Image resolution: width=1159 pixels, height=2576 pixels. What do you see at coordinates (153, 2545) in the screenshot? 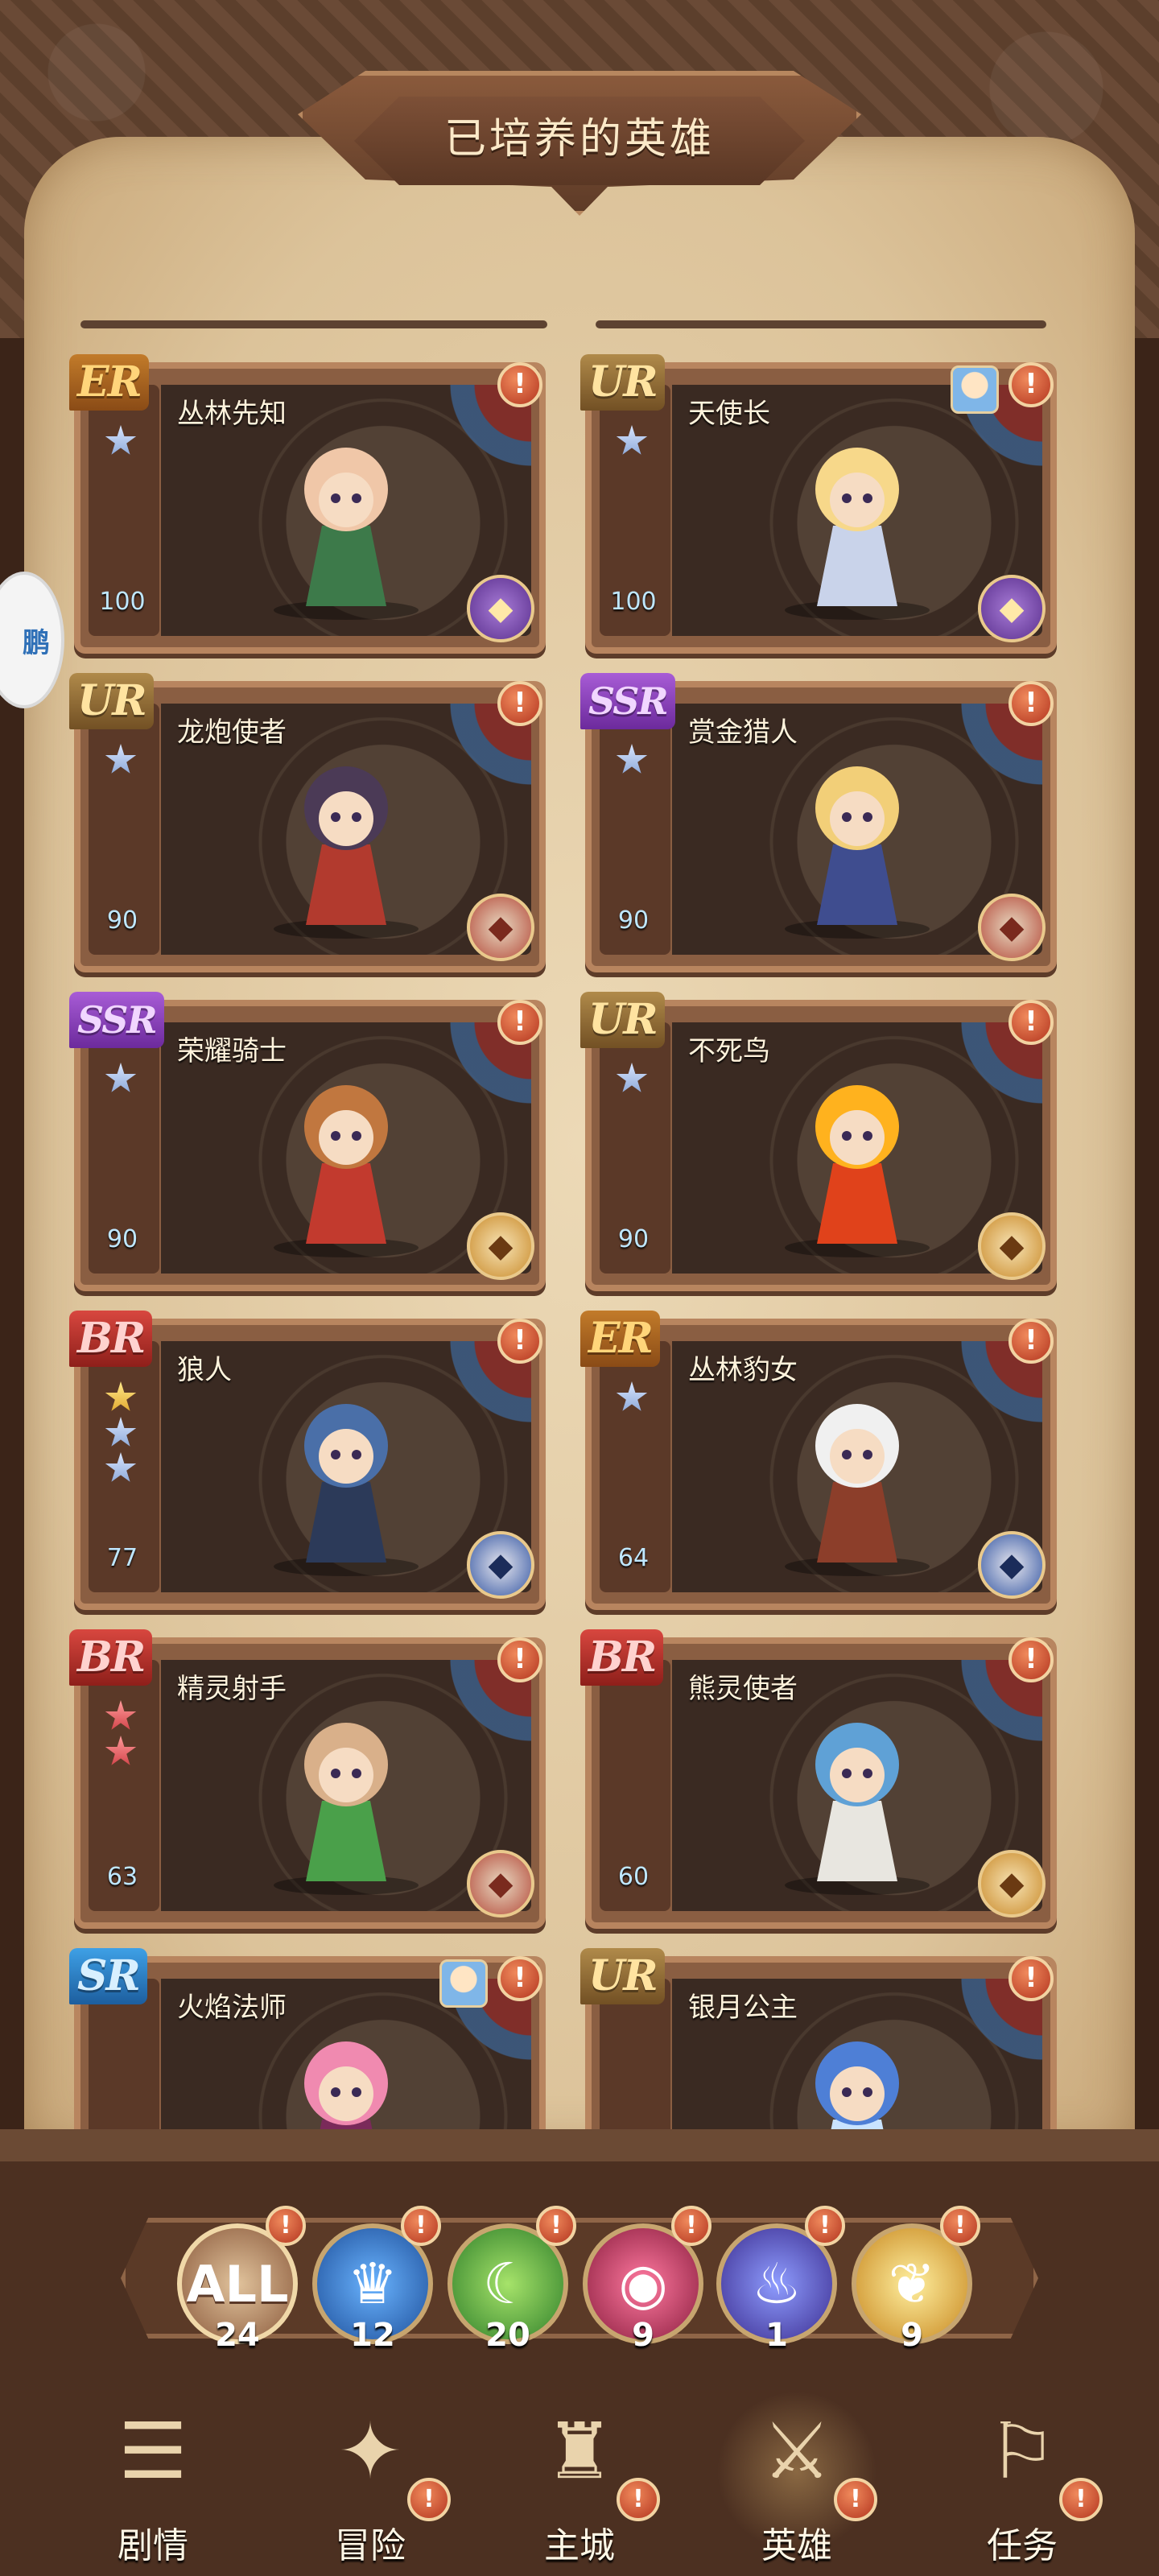
I see `nav-label: 剧情` at bounding box center [153, 2545].